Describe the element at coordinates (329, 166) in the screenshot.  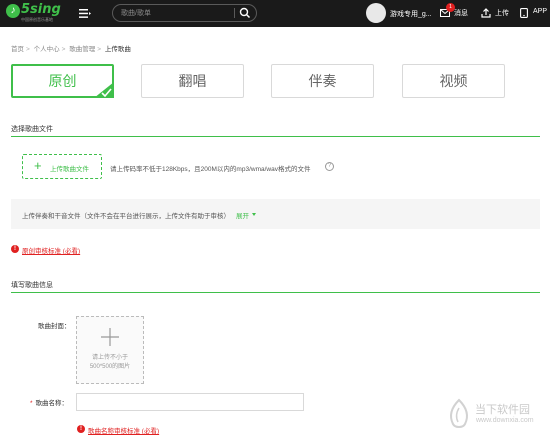
I see `help-icon: ?` at that location.